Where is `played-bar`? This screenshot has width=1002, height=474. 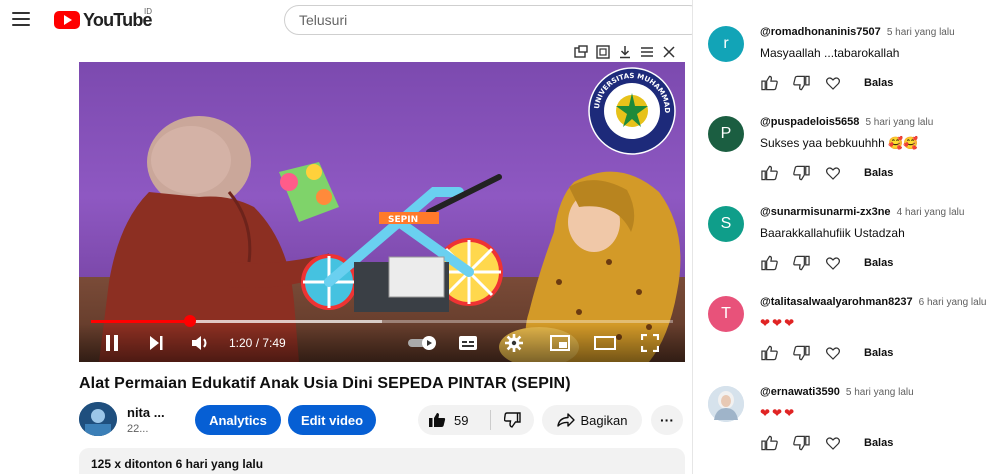 played-bar is located at coordinates (140, 321).